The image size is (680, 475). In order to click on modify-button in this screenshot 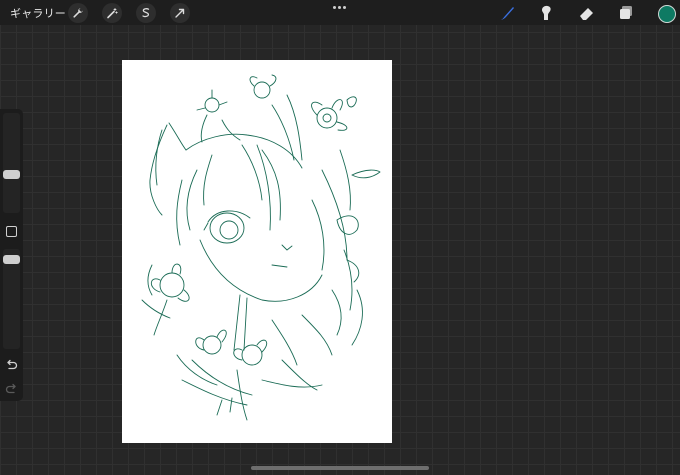, I will do `click(11, 231)`.